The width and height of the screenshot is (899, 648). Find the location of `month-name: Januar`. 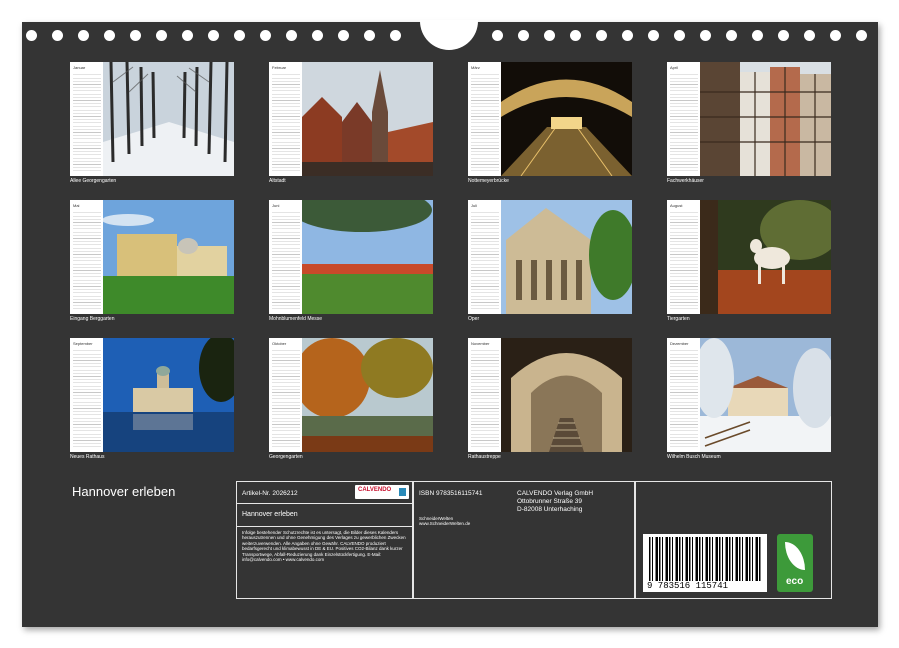

month-name: Januar is located at coordinates (79, 67).